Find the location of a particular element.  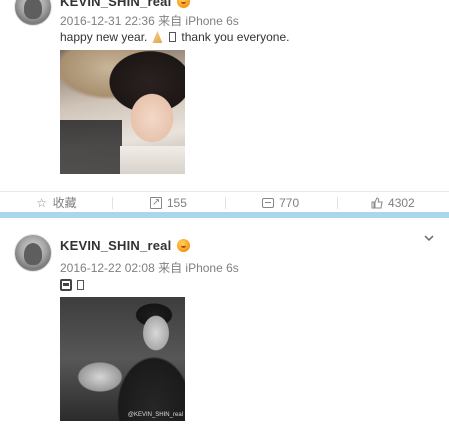

comment-count: 770 is located at coordinates (289, 202).